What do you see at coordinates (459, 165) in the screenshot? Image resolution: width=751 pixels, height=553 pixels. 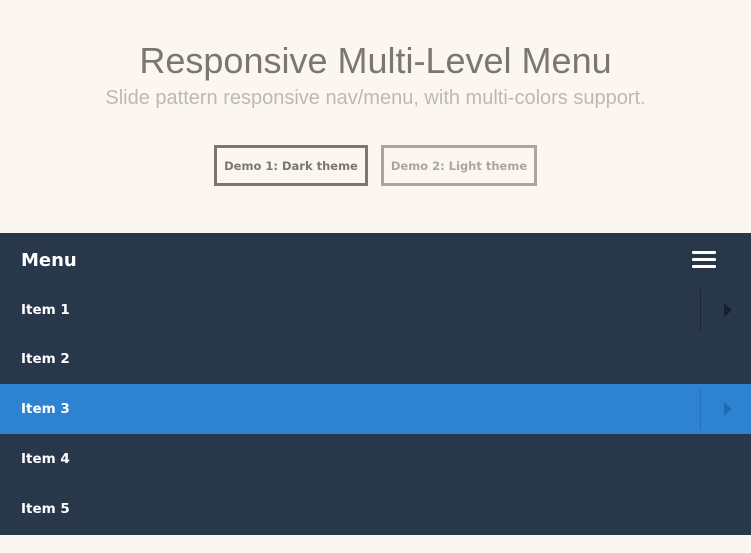 I see `demo-light-theme-button: Demo 2: Light theme` at bounding box center [459, 165].